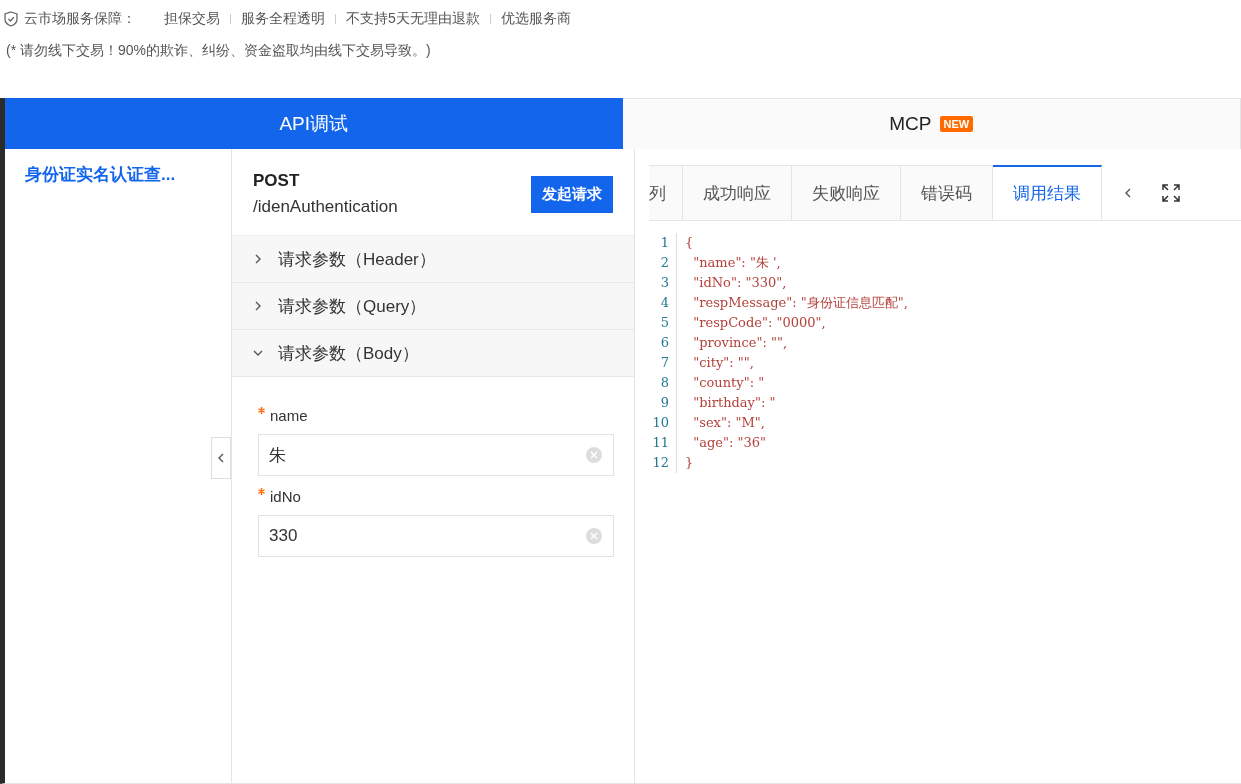  What do you see at coordinates (664, 262) in the screenshot?
I see `line-number: 2` at bounding box center [664, 262].